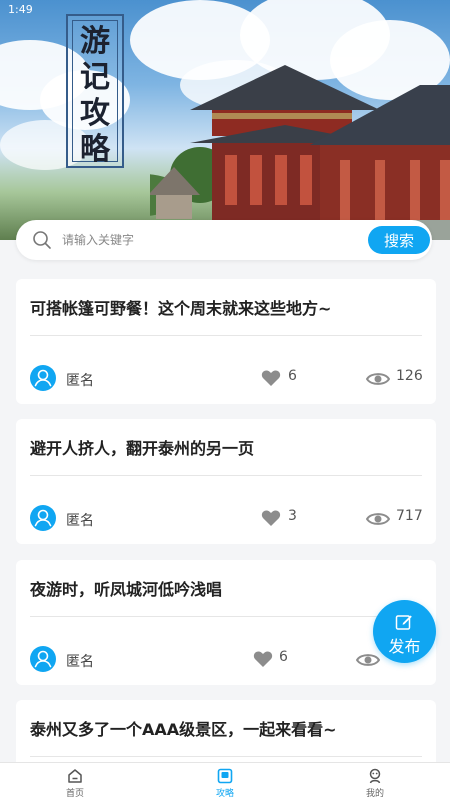 The image size is (450, 800). I want to click on hero-title-char: 攻, so click(95, 113).